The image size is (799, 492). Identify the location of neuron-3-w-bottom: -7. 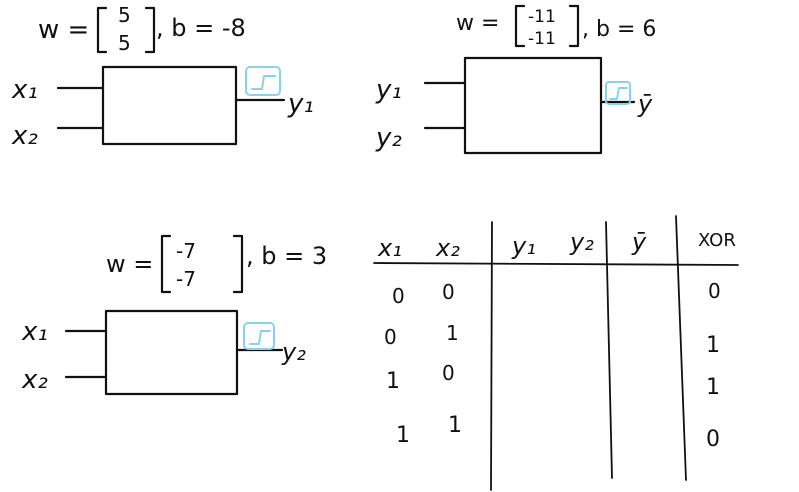
(186, 279).